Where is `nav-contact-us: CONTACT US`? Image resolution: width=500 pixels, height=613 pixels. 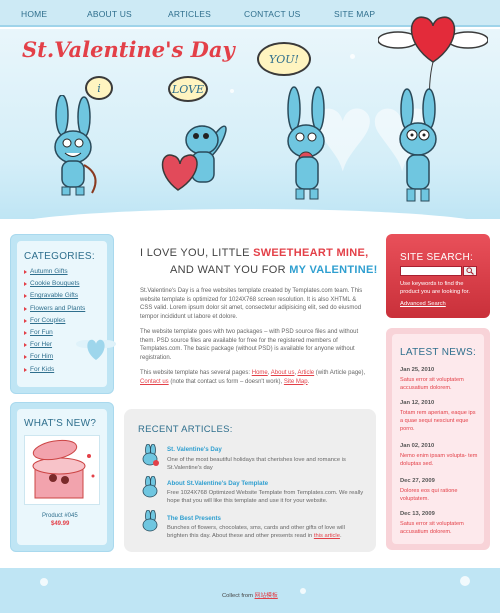 nav-contact-us: CONTACT US is located at coordinates (272, 14).